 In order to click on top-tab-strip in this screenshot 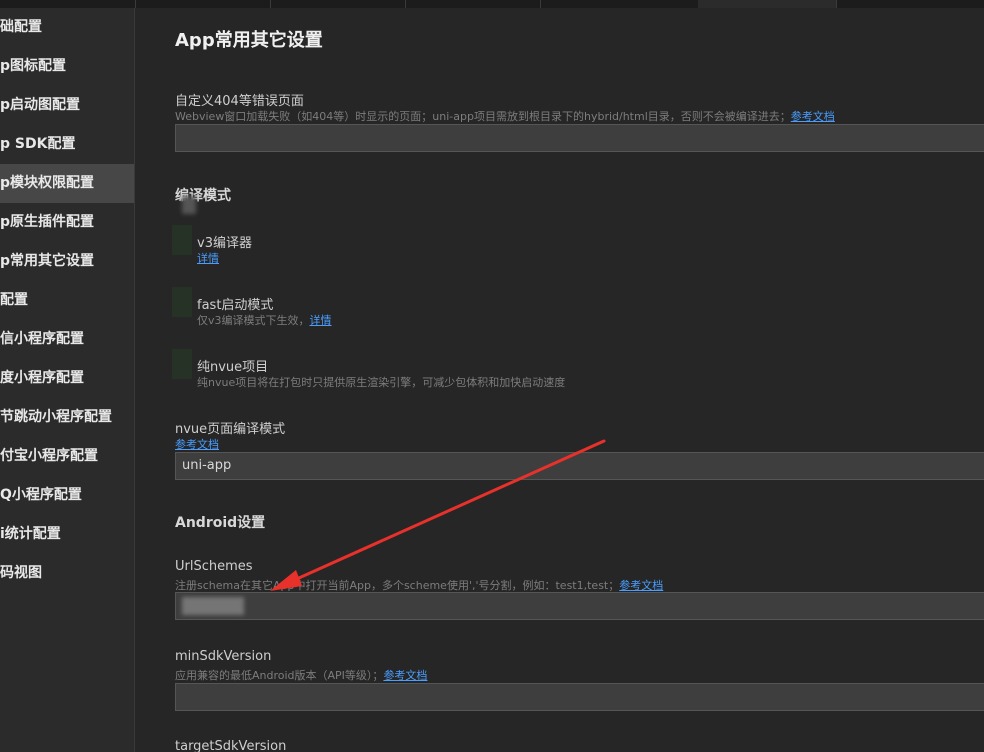, I will do `click(492, 4)`.